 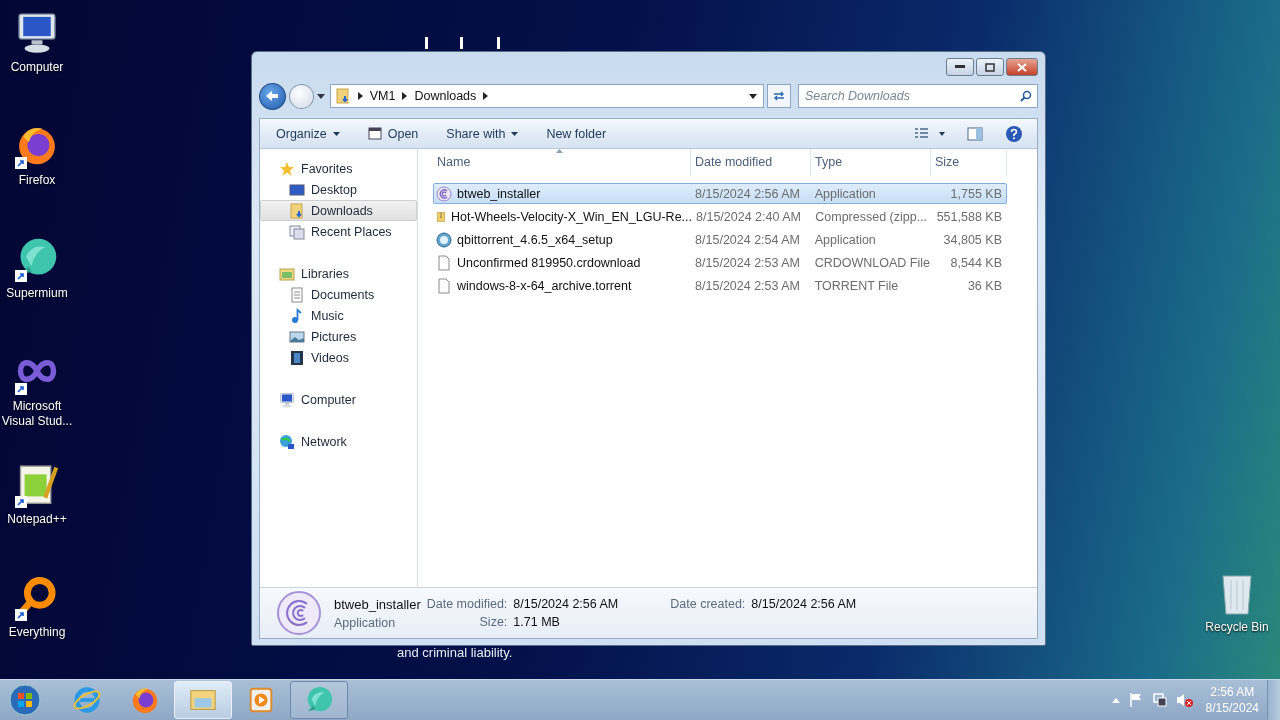 What do you see at coordinates (1232, 692) in the screenshot?
I see `clock-time: 2:56 AM` at bounding box center [1232, 692].